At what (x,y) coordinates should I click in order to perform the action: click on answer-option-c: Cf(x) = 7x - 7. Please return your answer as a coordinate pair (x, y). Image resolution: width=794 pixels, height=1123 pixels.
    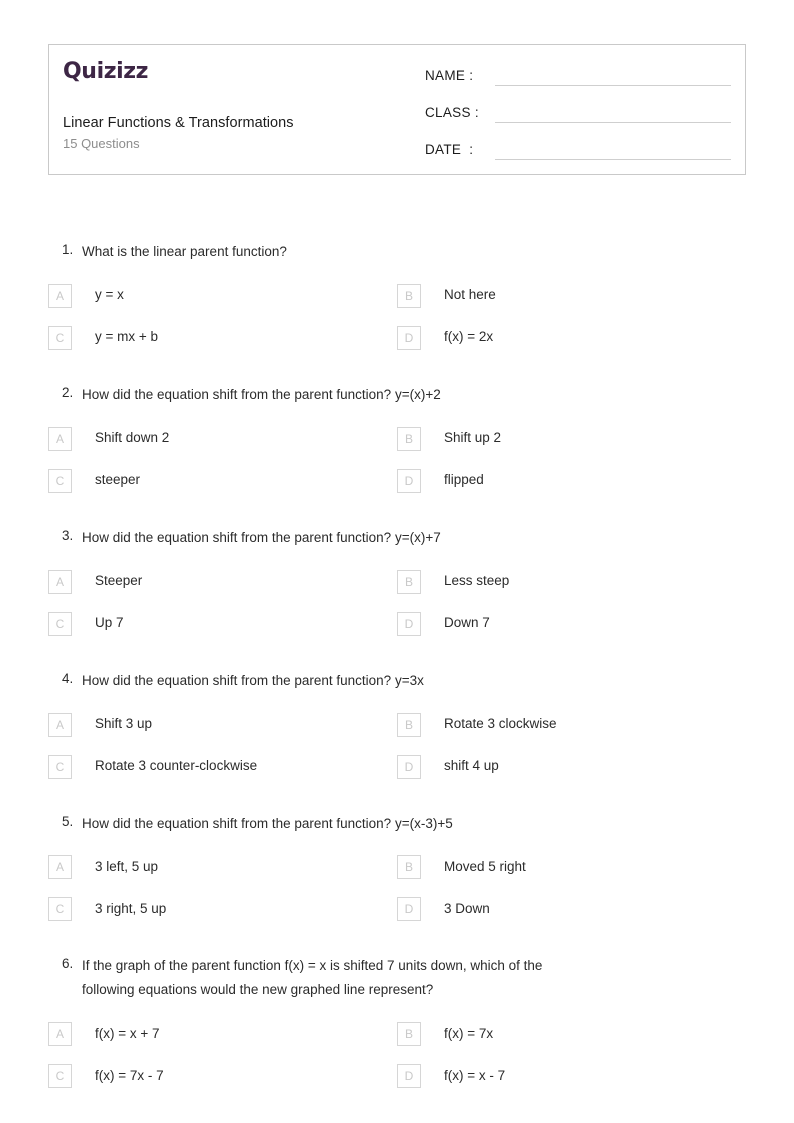
    Looking at the image, I should click on (222, 1076).